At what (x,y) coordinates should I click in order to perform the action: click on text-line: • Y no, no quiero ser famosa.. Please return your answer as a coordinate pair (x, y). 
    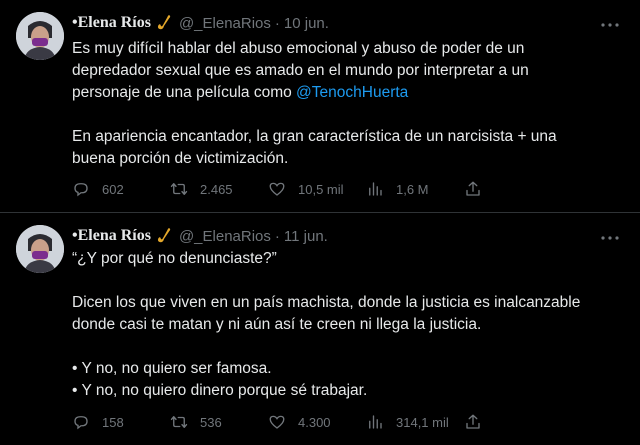
    Looking at the image, I should click on (172, 368).